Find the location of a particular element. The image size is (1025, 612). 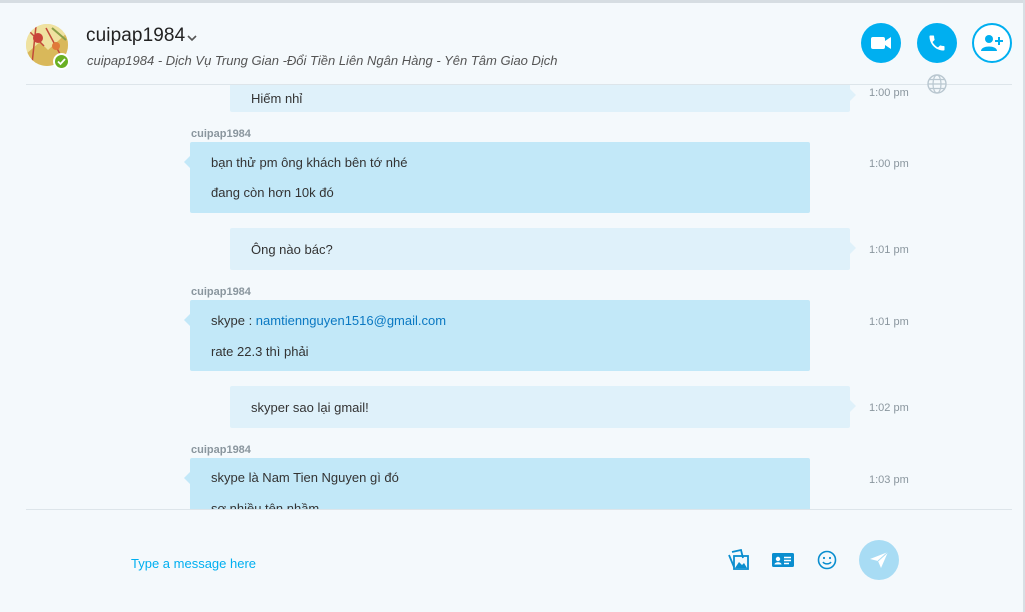

contact-card-icon is located at coordinates (783, 560).